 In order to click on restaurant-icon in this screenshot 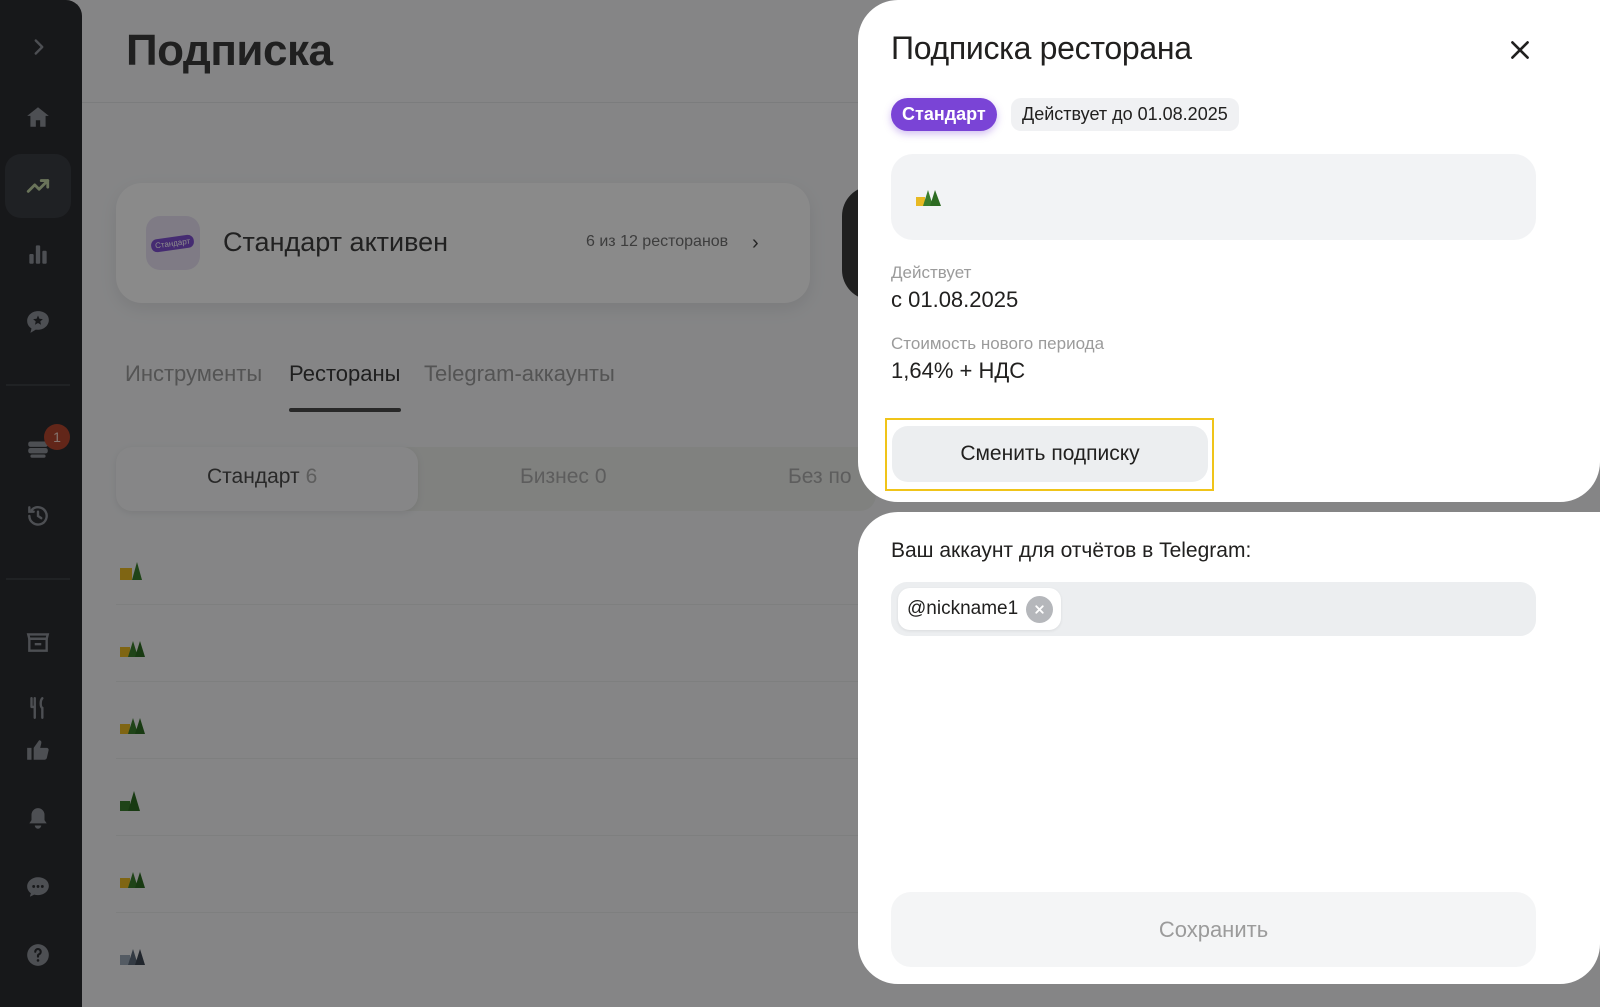, I will do `click(928, 198)`.